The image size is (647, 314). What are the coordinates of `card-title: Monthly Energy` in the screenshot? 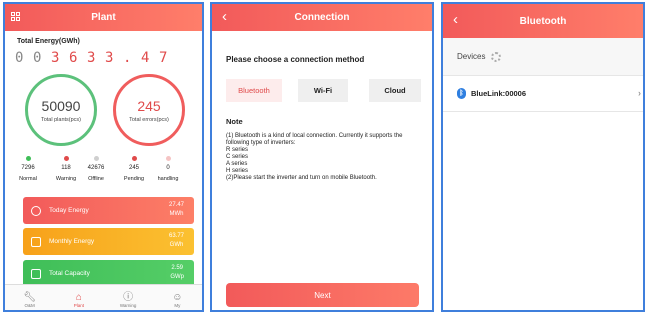 It's located at (72, 241).